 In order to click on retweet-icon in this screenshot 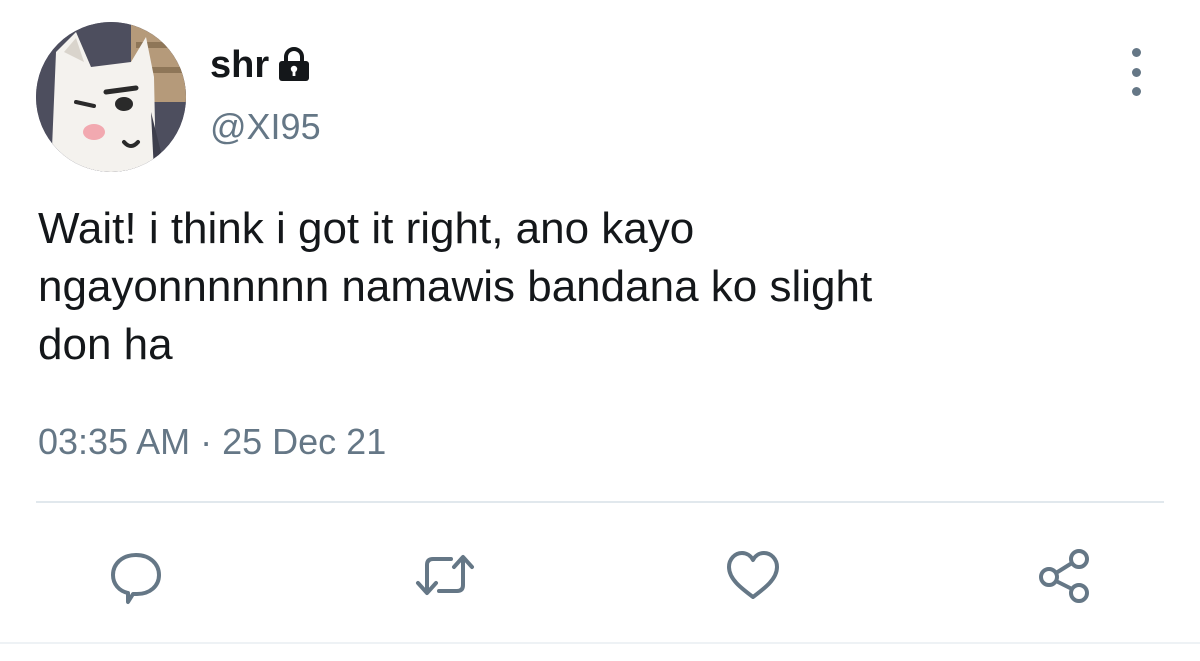, I will do `click(445, 575)`.